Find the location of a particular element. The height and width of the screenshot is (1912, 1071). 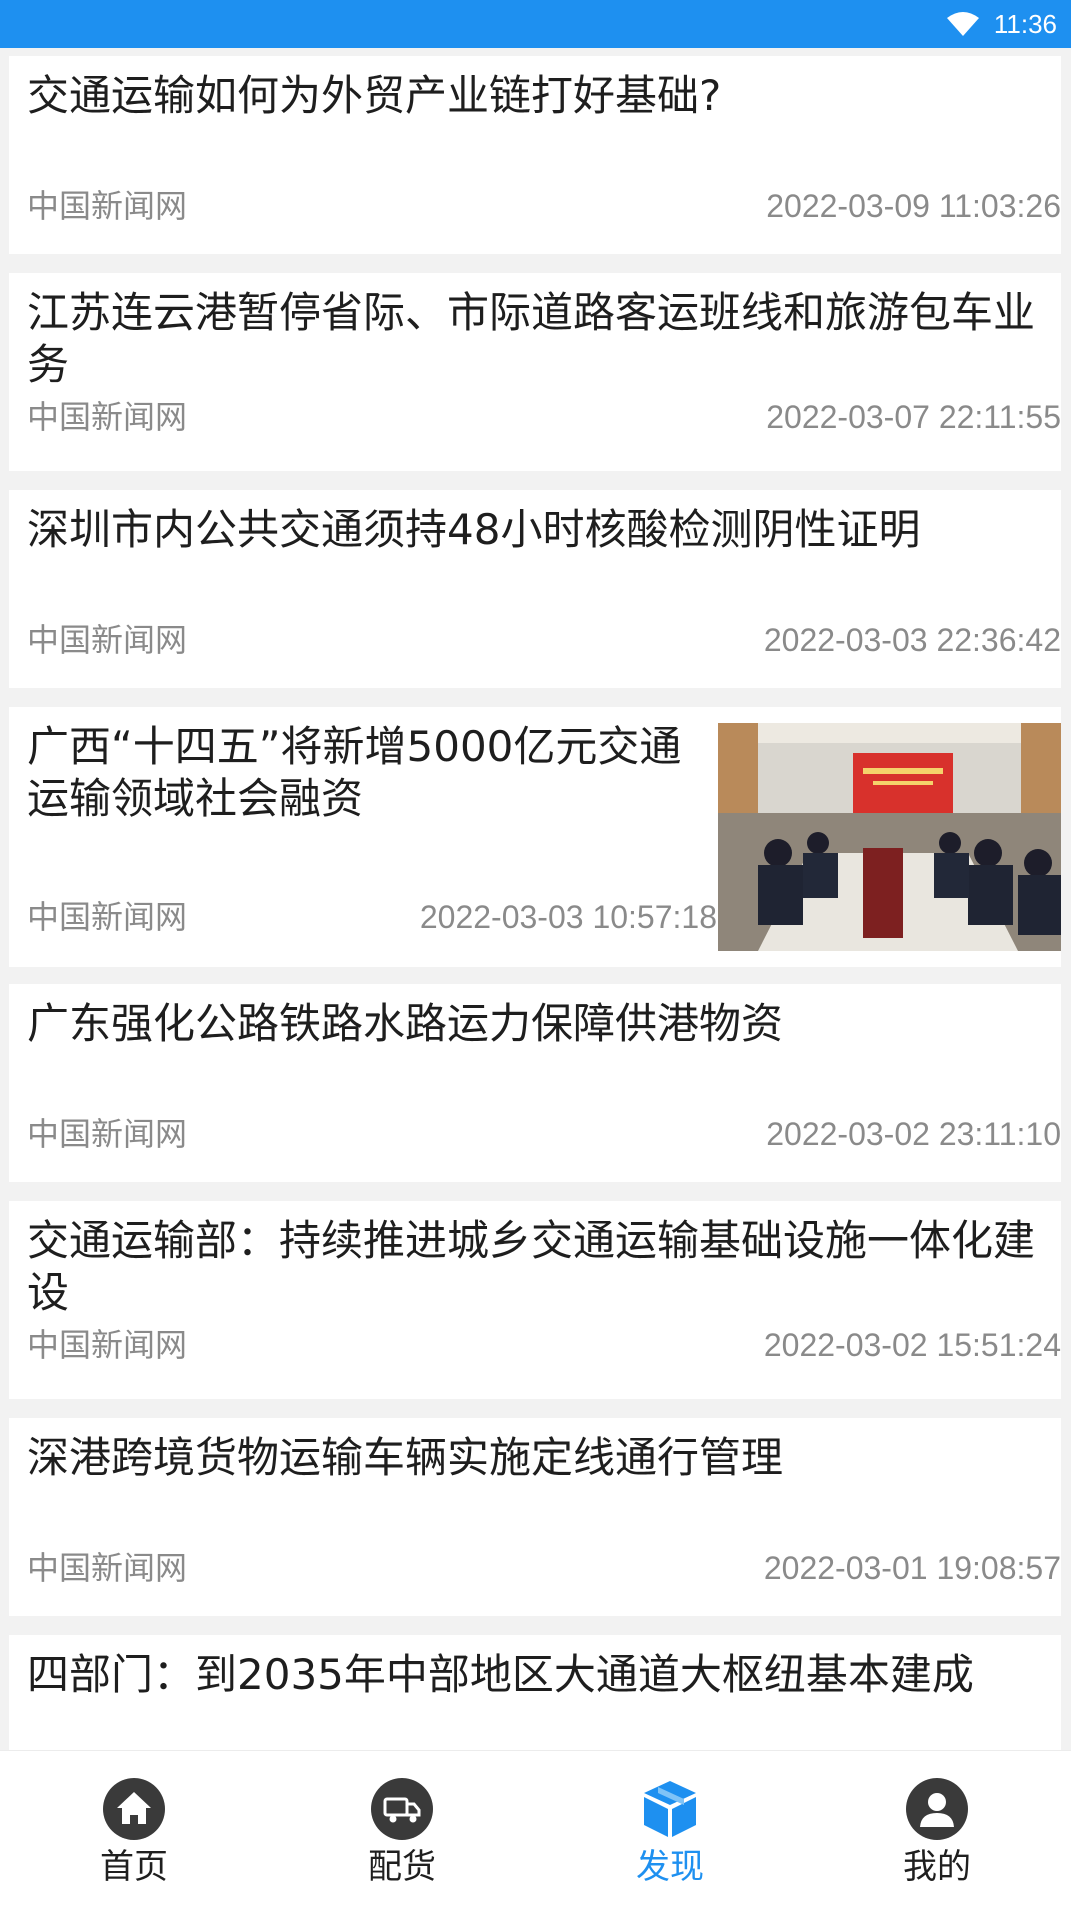

news-title: 广东强化公路铁路水路运力保障供港物资 is located at coordinates (405, 1023).